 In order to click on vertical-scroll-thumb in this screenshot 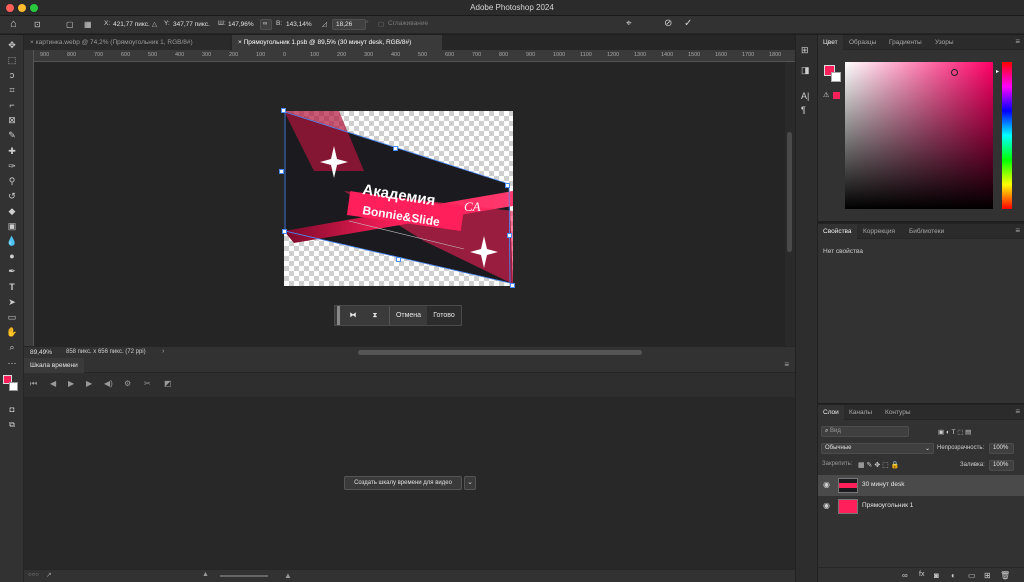, I will do `click(789, 192)`.